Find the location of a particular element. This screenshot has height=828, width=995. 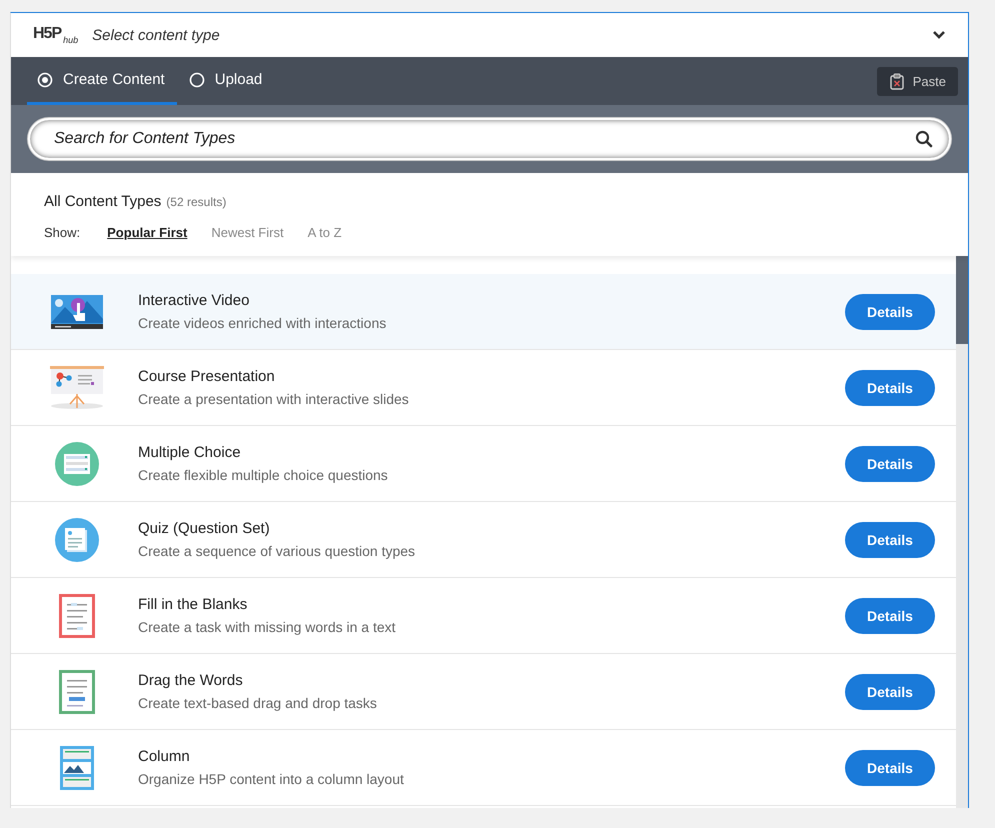

content-type-title: Fill in the Blanks is located at coordinates (193, 604).